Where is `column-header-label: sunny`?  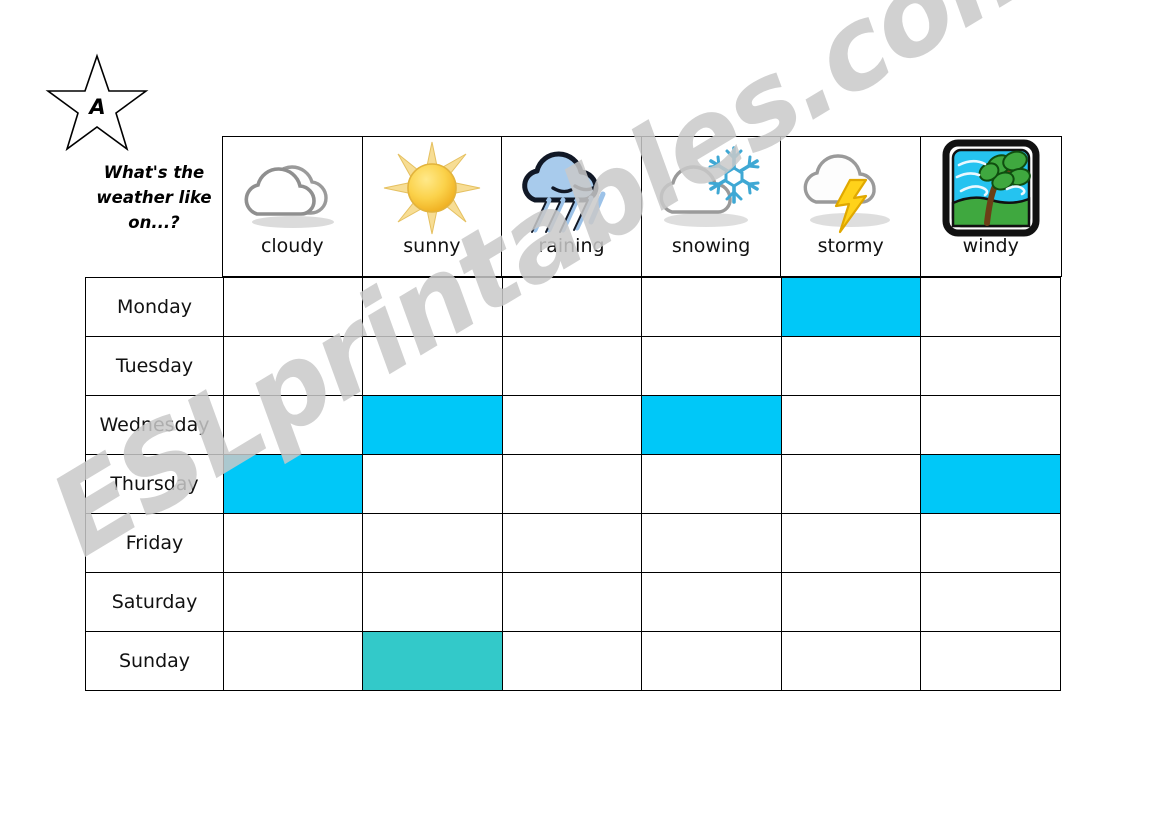
column-header-label: sunny is located at coordinates (432, 246).